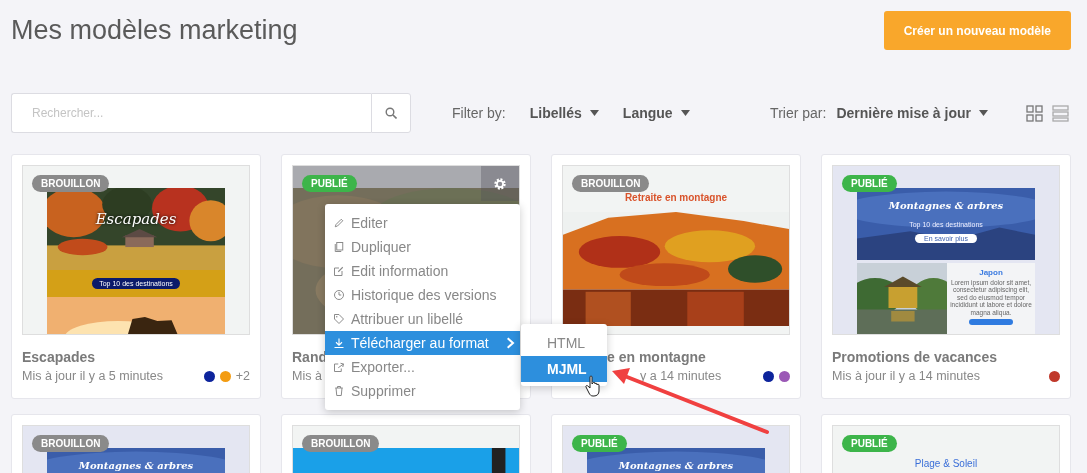 The height and width of the screenshot is (473, 1087). Describe the element at coordinates (656, 357) in the screenshot. I see `template-title: e en montagne` at that location.